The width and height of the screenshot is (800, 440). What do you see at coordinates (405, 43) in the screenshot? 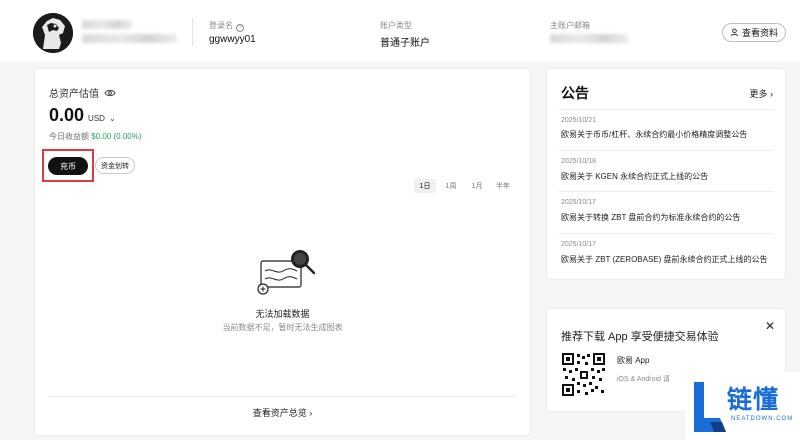
I see `account-type-value: 普通子账户` at bounding box center [405, 43].